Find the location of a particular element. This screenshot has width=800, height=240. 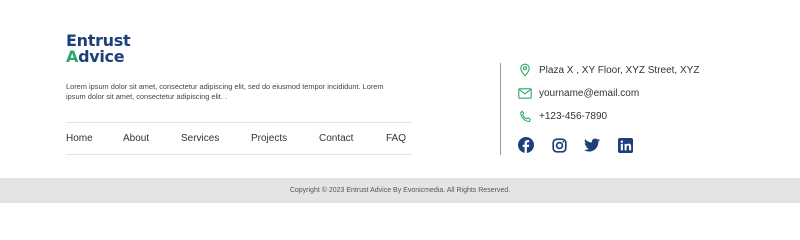

contact-email: yourname@email.com is located at coordinates (578, 93).